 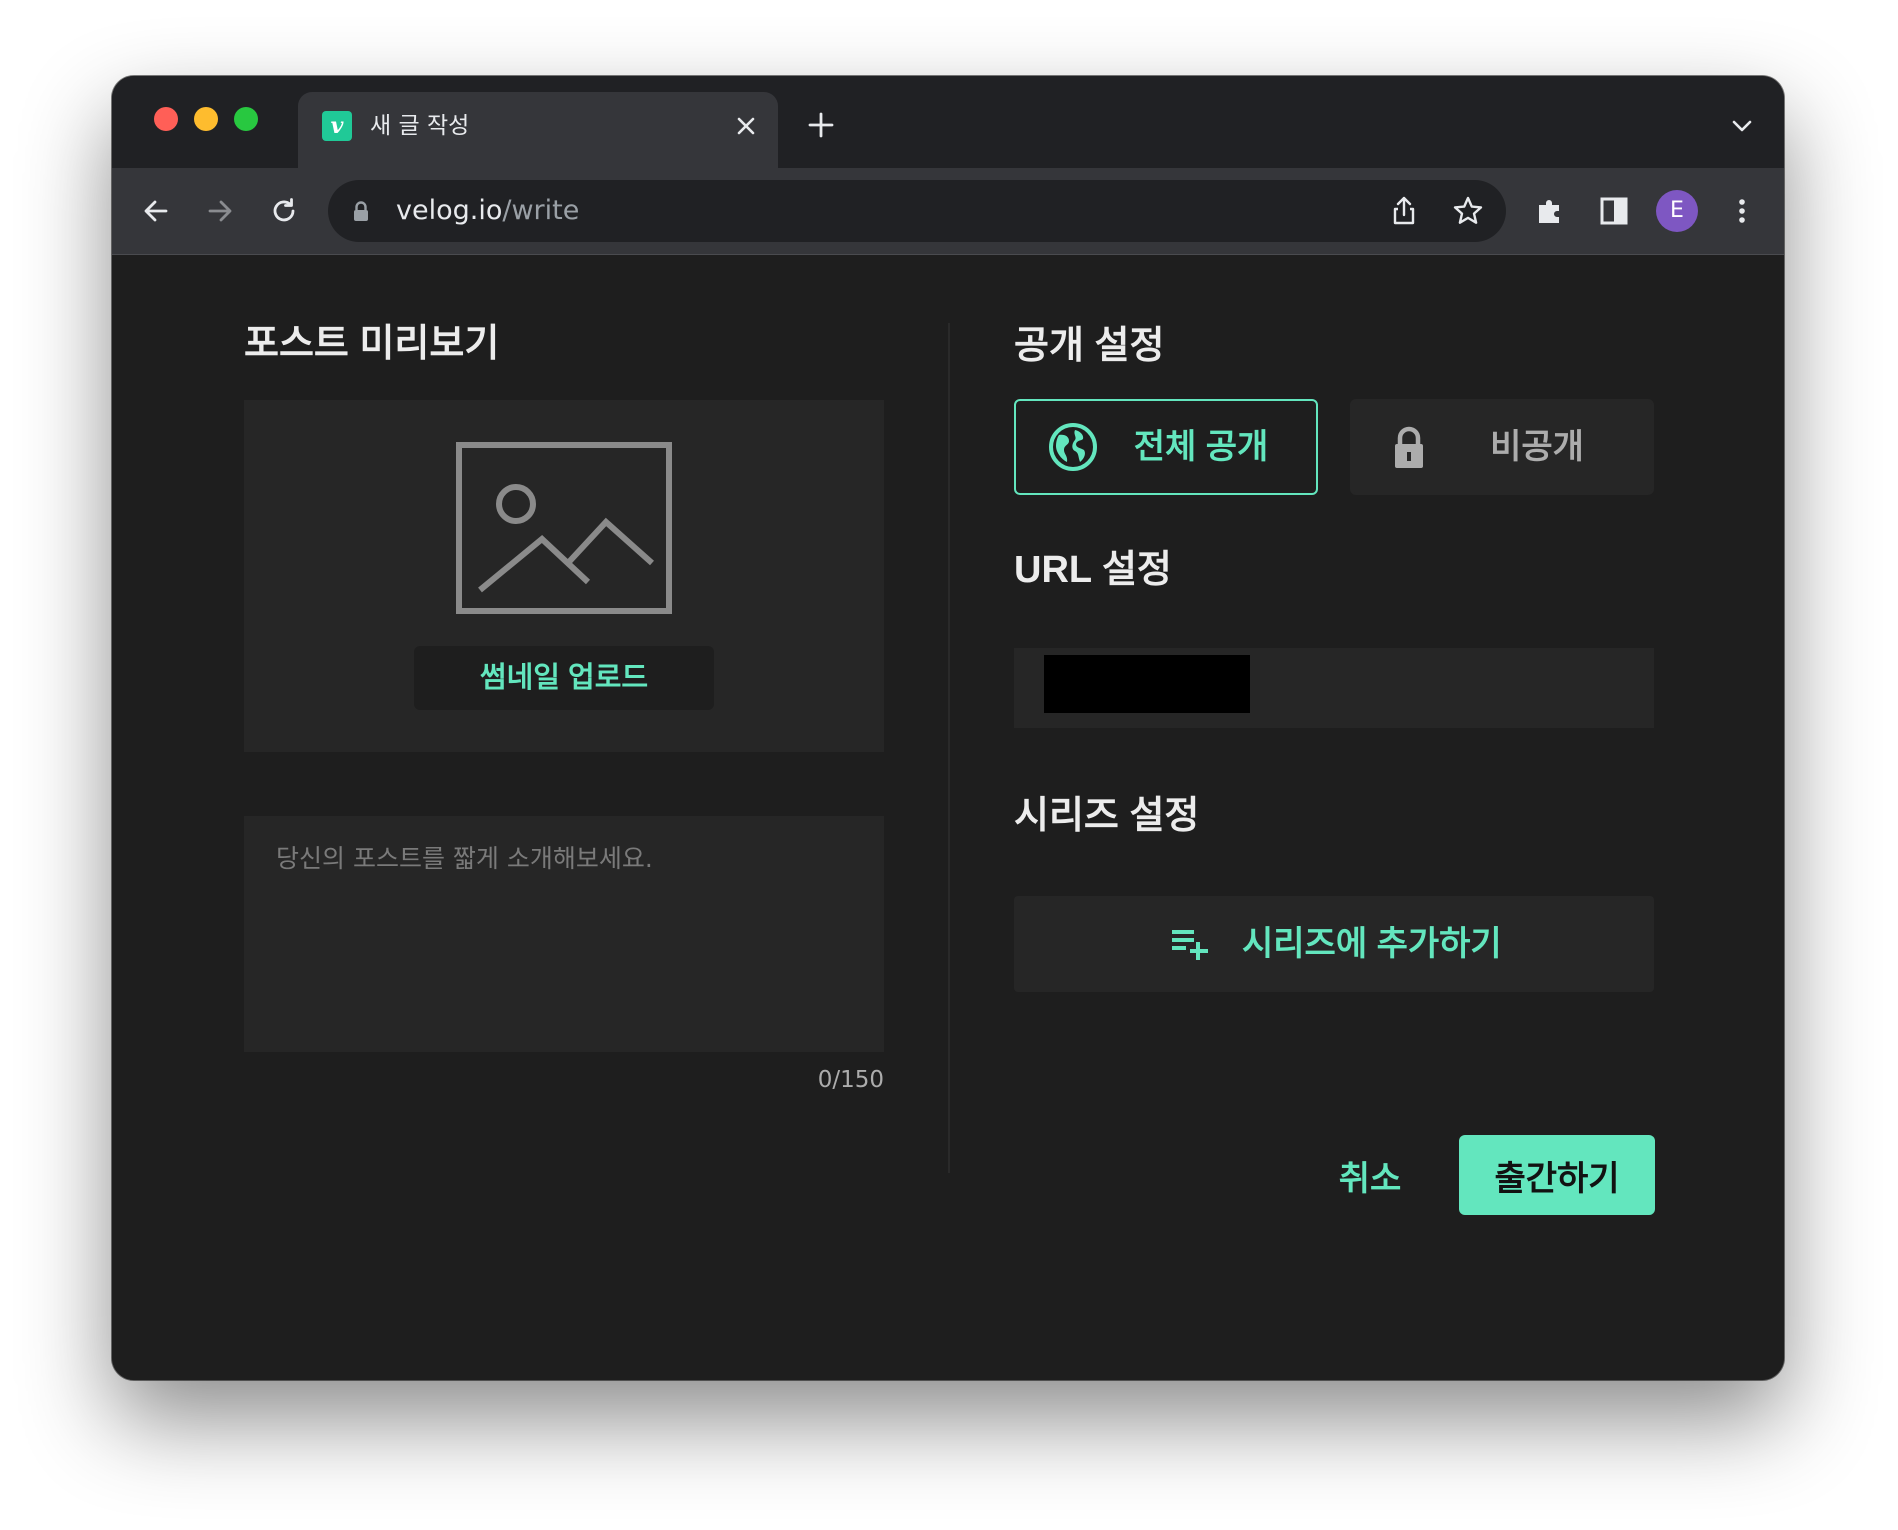 What do you see at coordinates (420, 126) in the screenshot?
I see `tab-title: 새 글 작성` at bounding box center [420, 126].